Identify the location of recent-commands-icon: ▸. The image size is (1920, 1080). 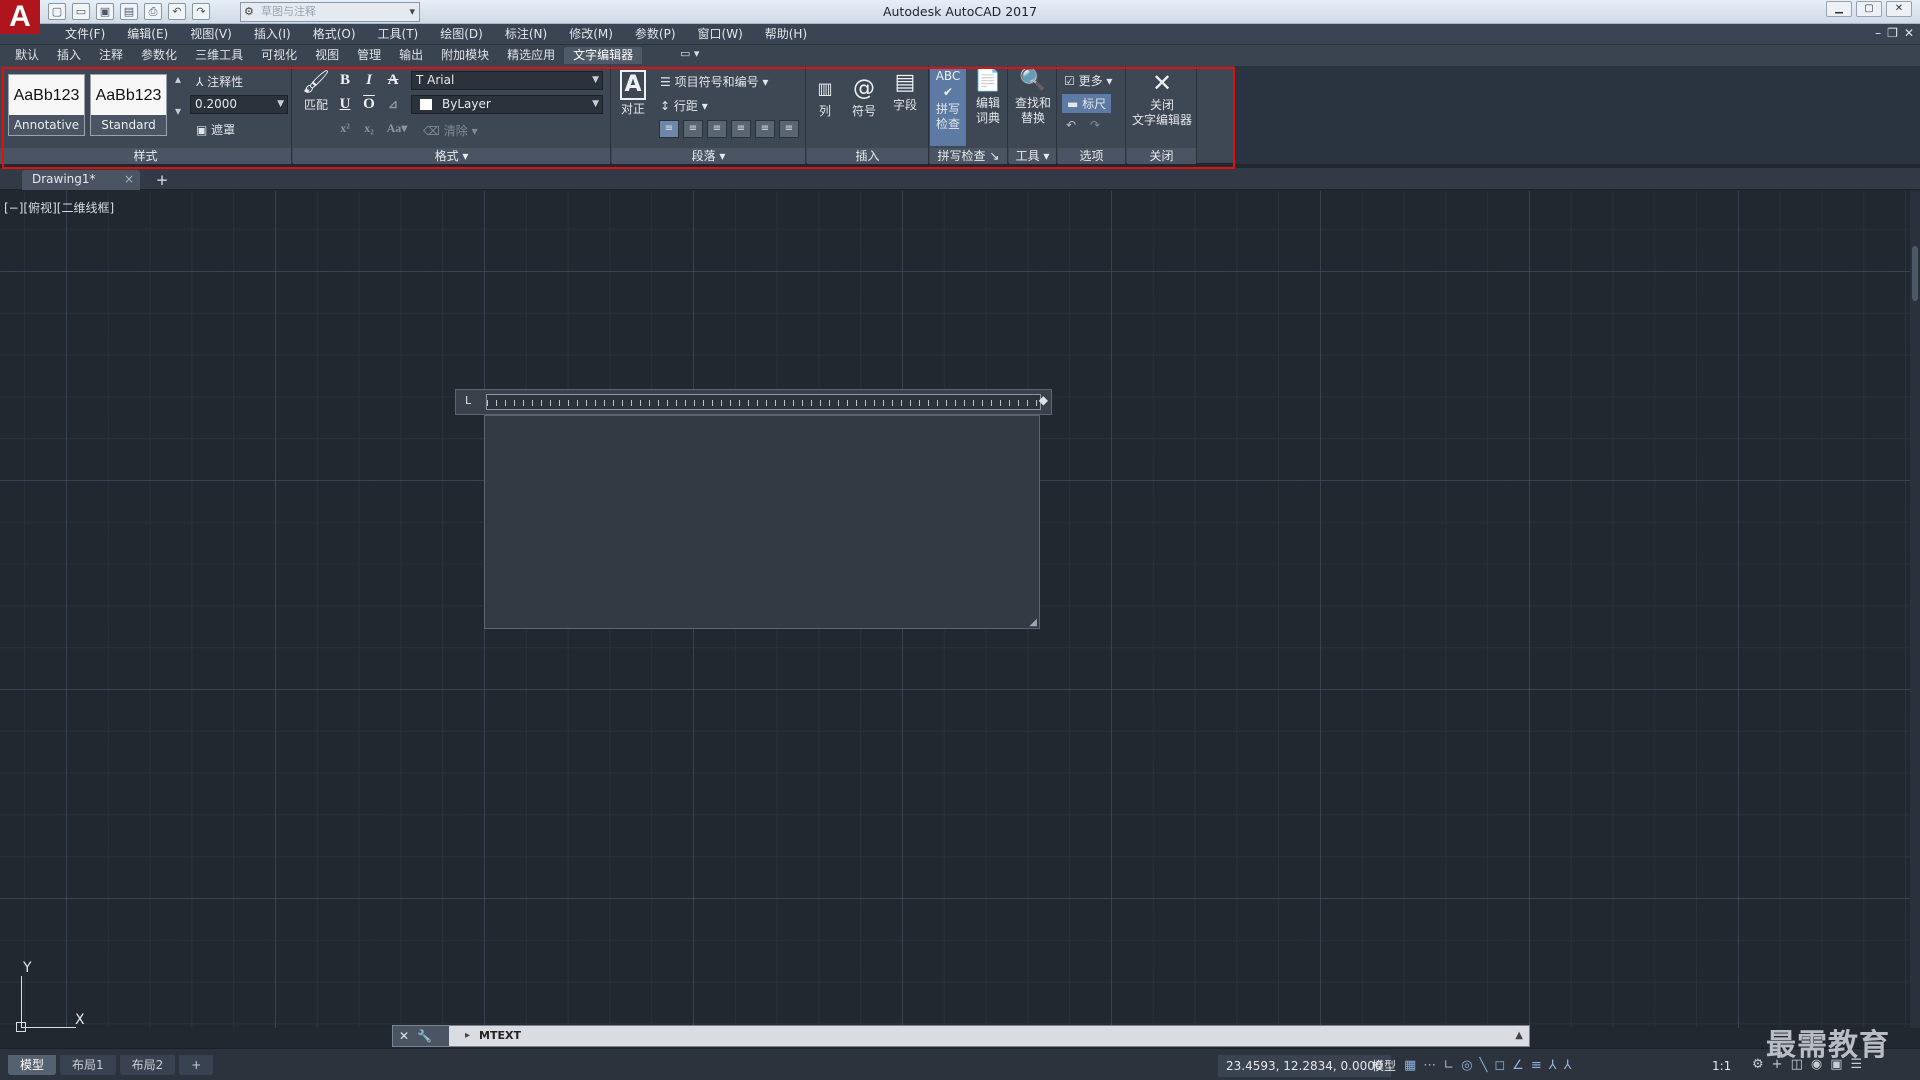
(467, 1036).